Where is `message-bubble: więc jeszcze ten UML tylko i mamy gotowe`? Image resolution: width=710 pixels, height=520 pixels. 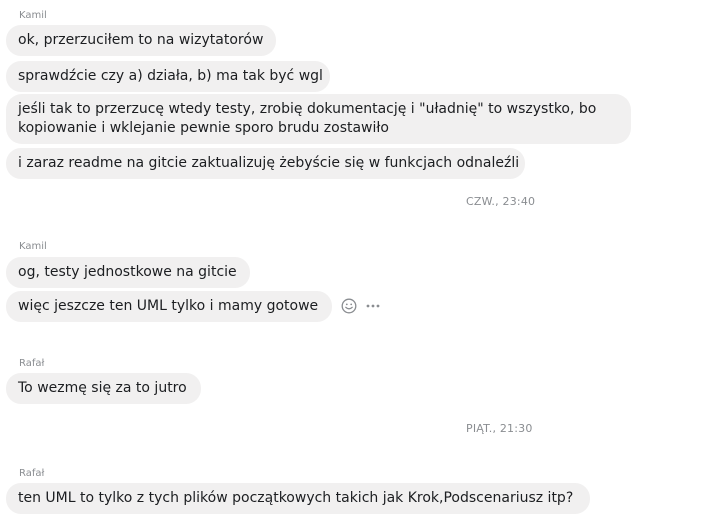
message-bubble: więc jeszcze ten UML tylko i mamy gotowe is located at coordinates (169, 306).